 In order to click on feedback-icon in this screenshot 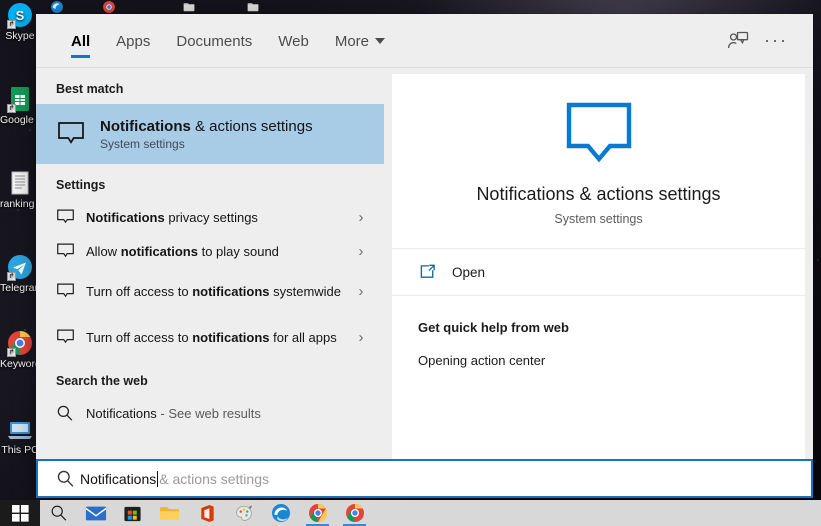, I will do `click(738, 41)`.